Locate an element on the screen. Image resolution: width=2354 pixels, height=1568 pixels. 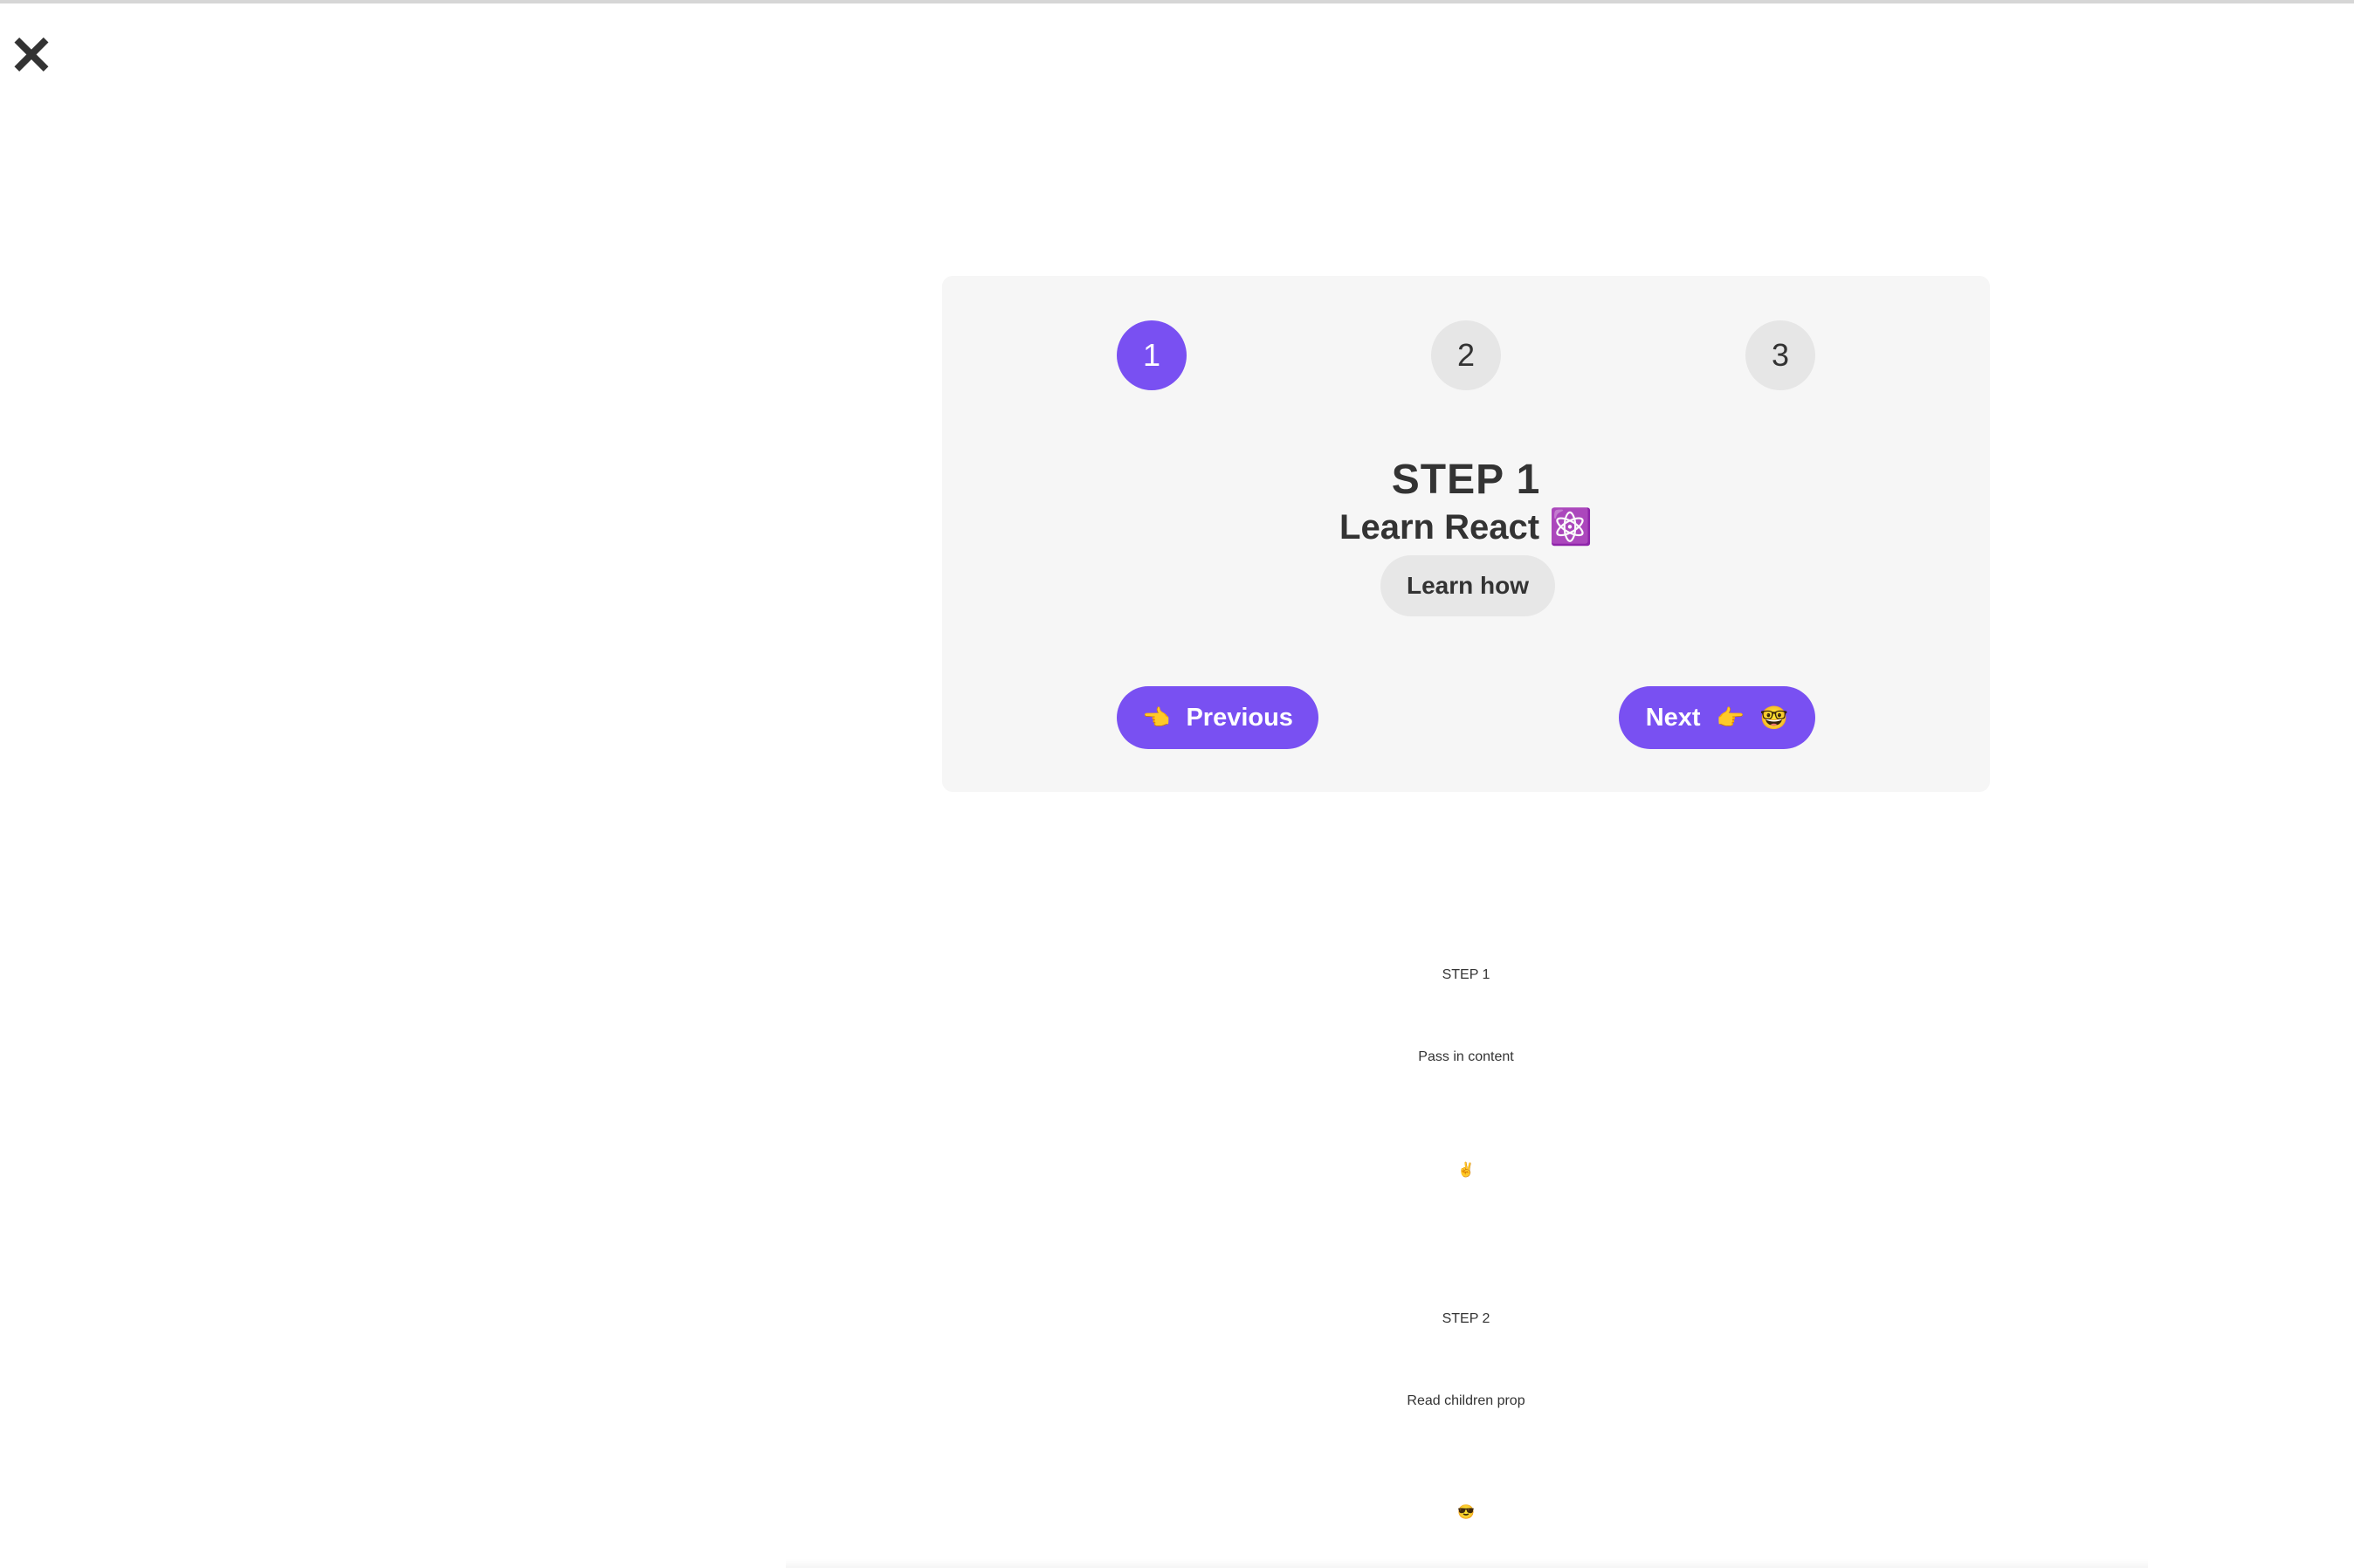
step-message: Learn React ⚛️ is located at coordinates (1466, 528).